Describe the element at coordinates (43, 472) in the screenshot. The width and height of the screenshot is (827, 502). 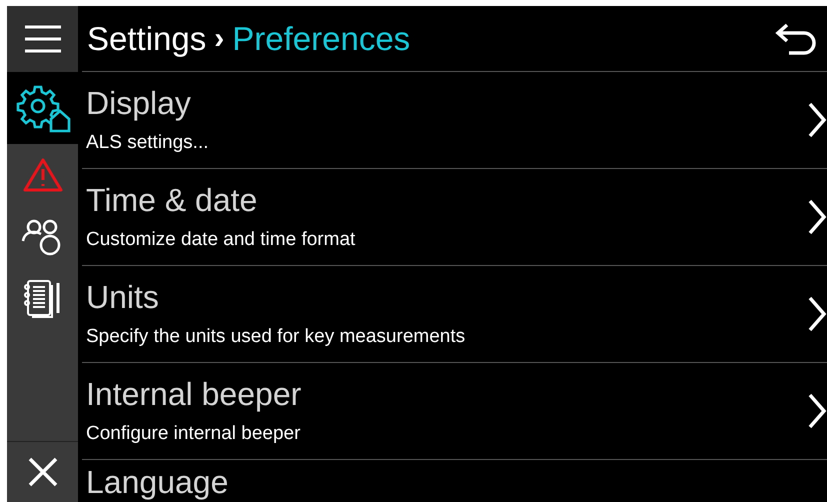
I see `close-icon` at that location.